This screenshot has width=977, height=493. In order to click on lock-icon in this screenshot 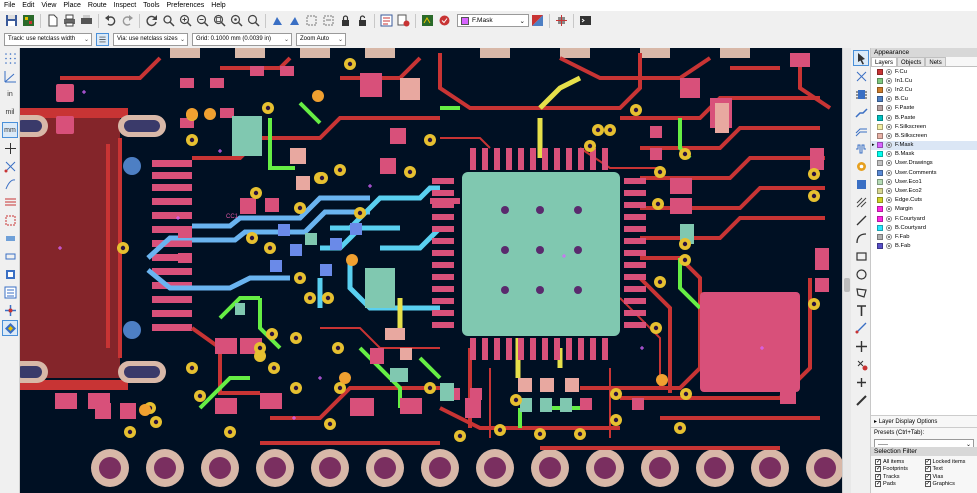, I will do `click(345, 21)`.